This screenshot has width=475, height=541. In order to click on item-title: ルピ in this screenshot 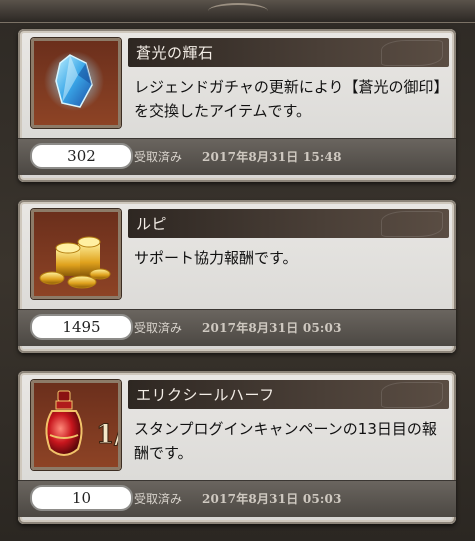, I will do `click(152, 224)`.